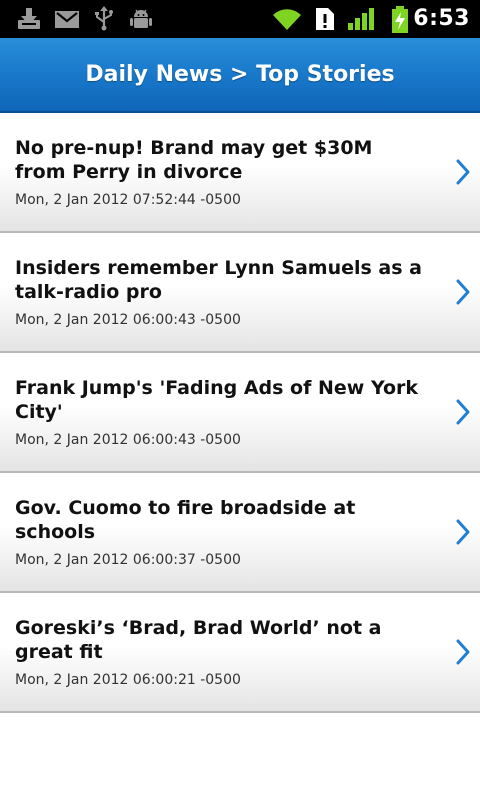  I want to click on usb-icon, so click(104, 18).